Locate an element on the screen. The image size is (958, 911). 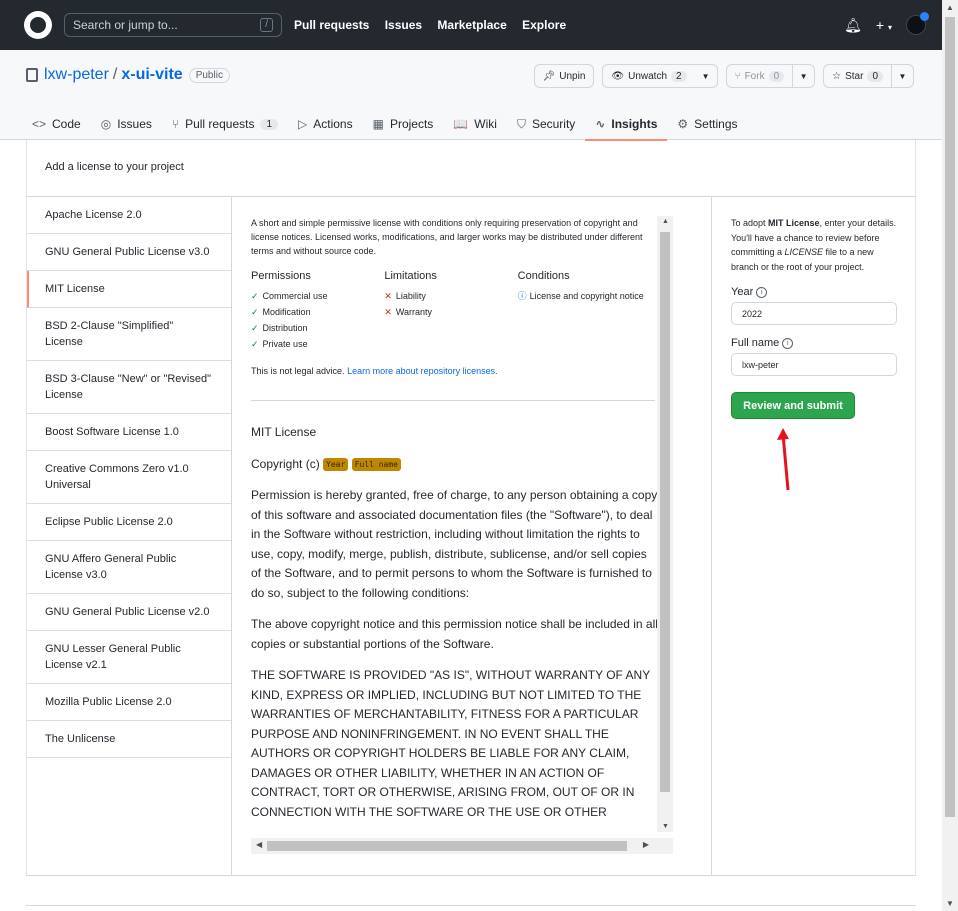
issue-icon: ◎ is located at coordinates (106, 124).